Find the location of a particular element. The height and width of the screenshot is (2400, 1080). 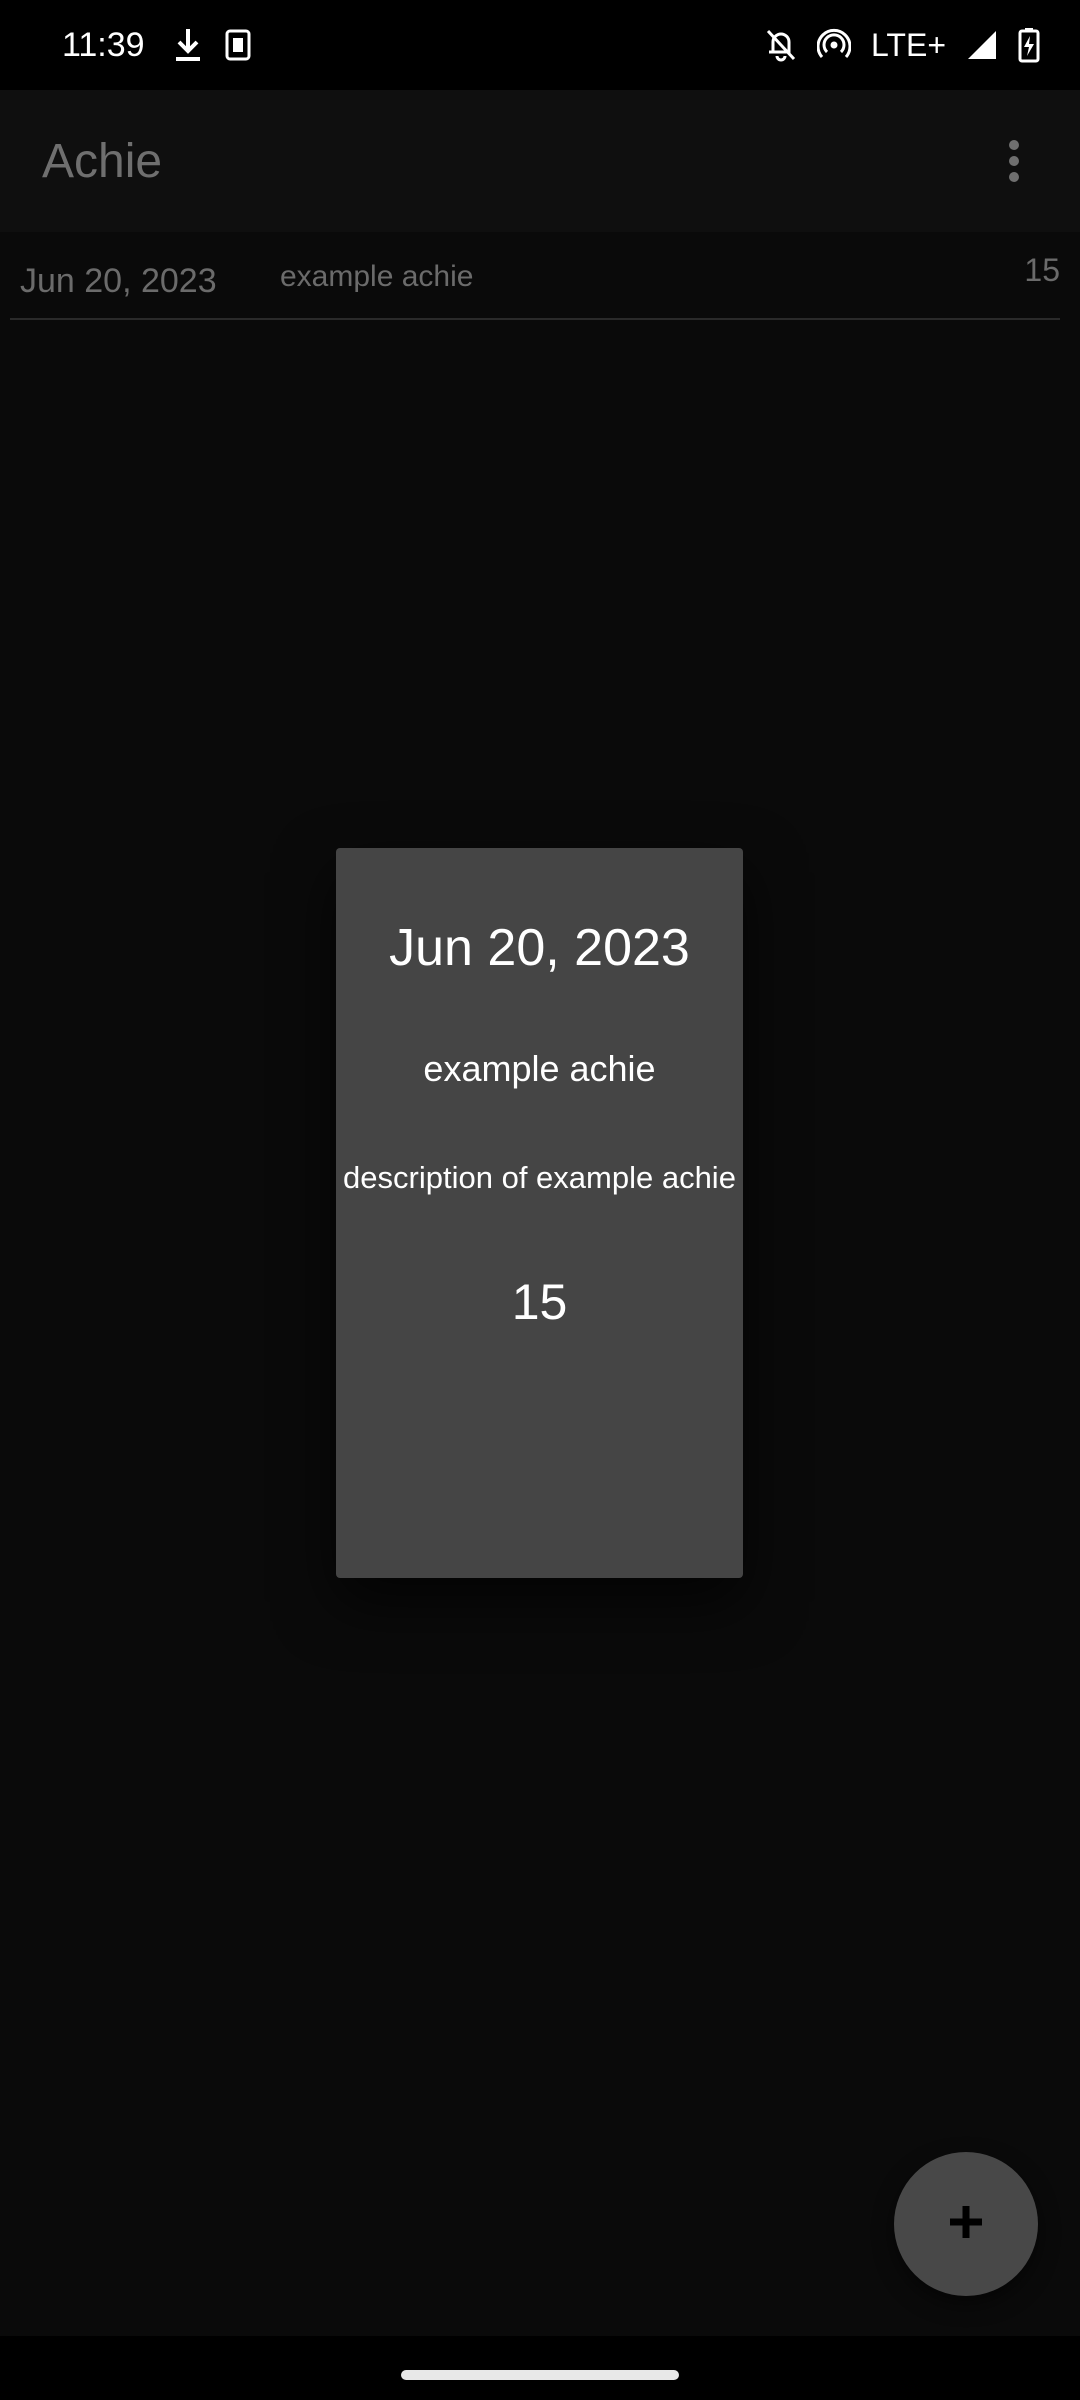

bell-off-icon is located at coordinates (781, 45).